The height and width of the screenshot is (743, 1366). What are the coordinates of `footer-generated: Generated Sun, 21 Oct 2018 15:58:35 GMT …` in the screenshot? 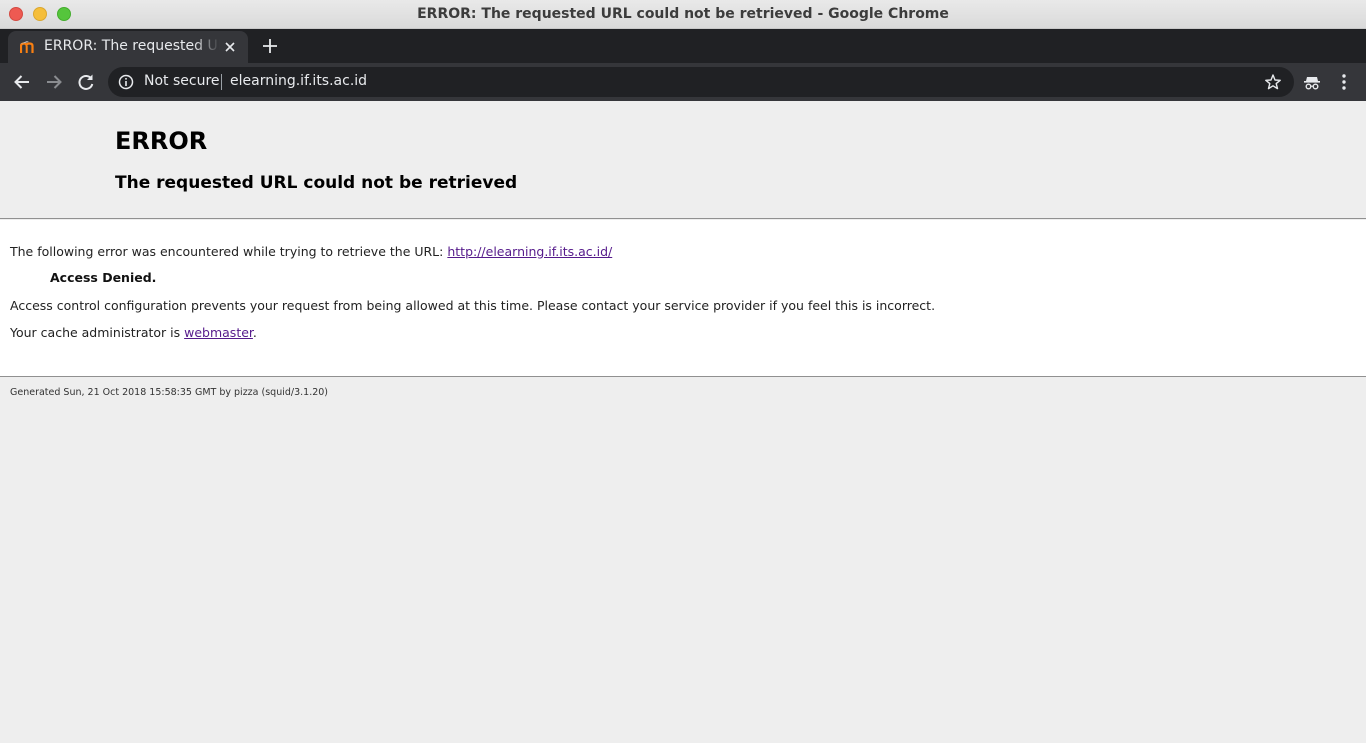 It's located at (169, 392).